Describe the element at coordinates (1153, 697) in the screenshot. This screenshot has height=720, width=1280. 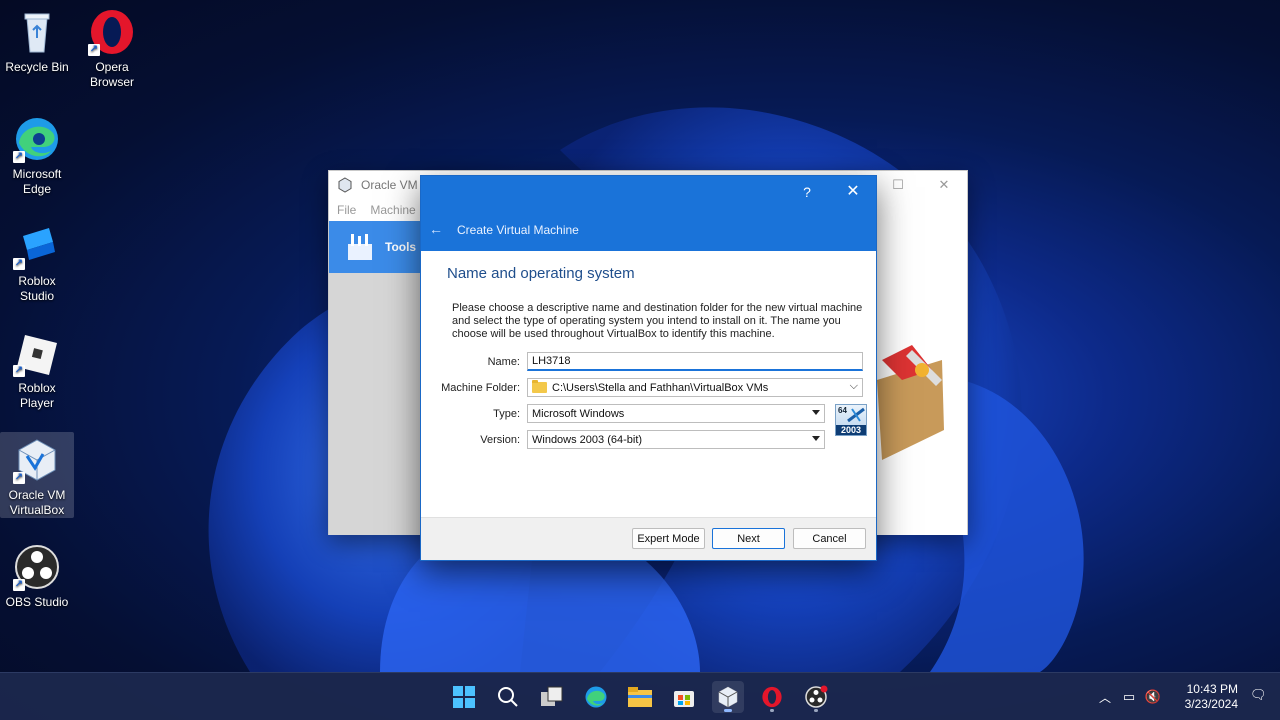
I see `speaker-muted-icon: 🔇` at that location.